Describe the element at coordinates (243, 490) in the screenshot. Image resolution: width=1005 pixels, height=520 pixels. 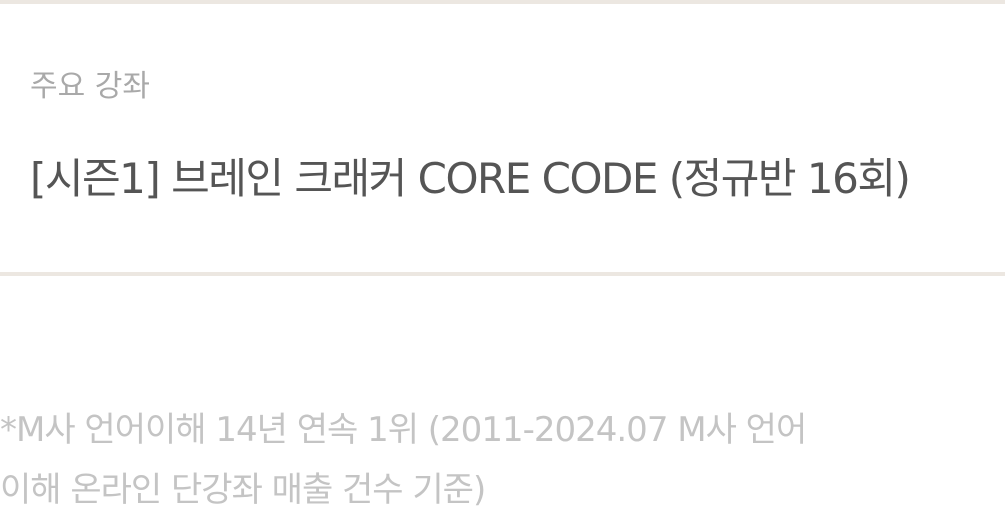
I see `footnote-line-2: 이해 온라인 단강좌 매출 건수 기준)` at that location.